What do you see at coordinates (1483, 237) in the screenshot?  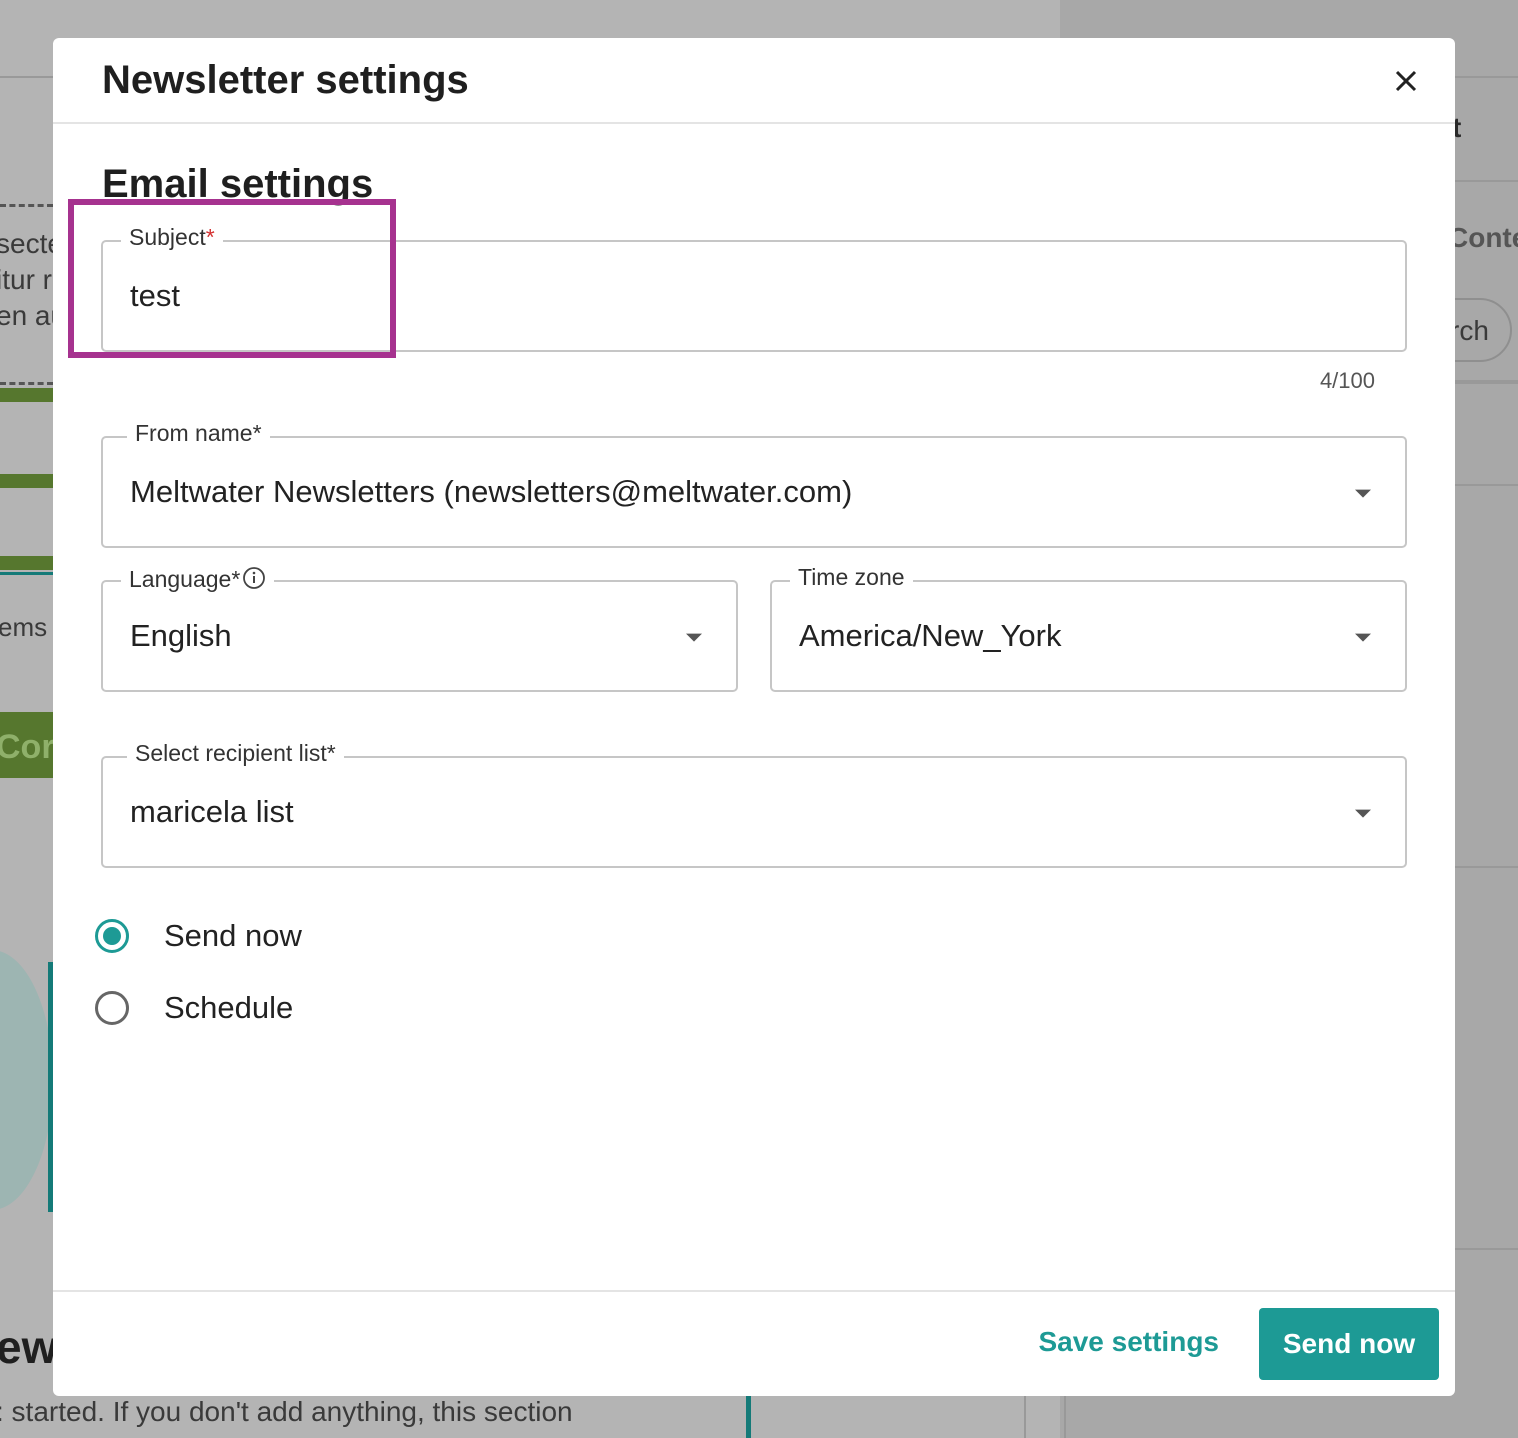 I see `background-text: Conte` at bounding box center [1483, 237].